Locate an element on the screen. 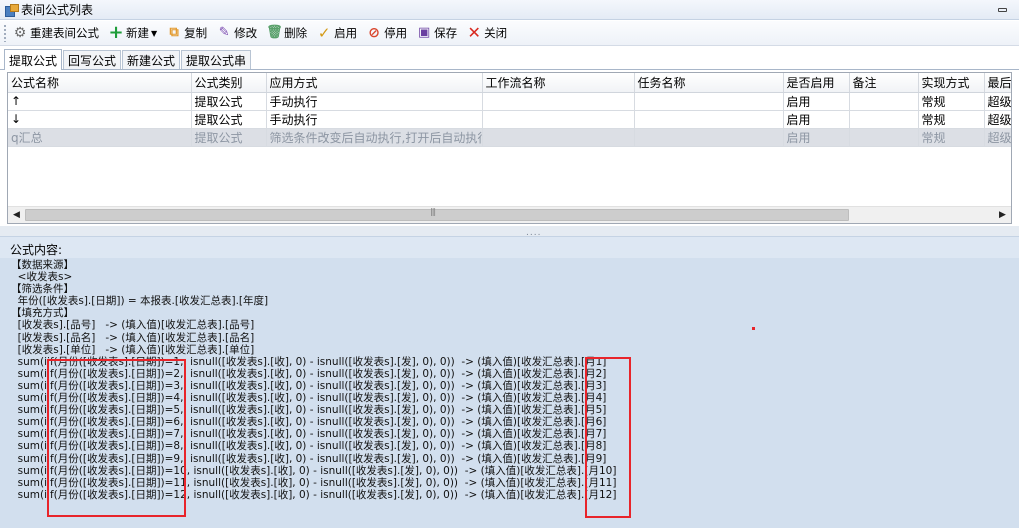  copy-icon: ⧉ is located at coordinates (174, 32).